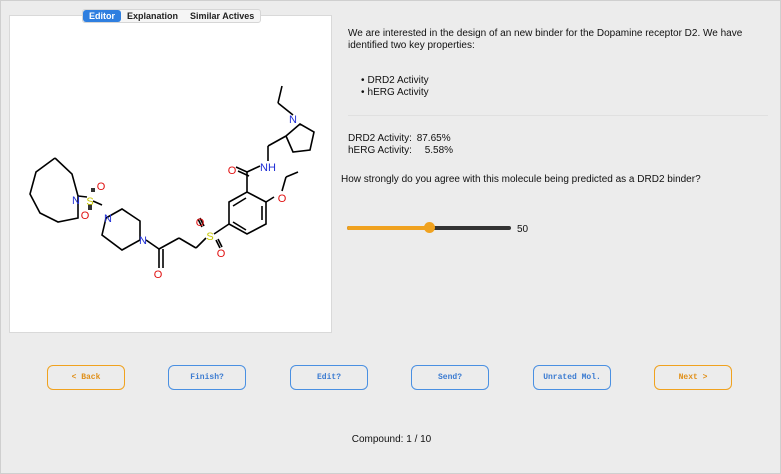  Describe the element at coordinates (433, 138) in the screenshot. I see `drd2-value: 87.65%` at that location.